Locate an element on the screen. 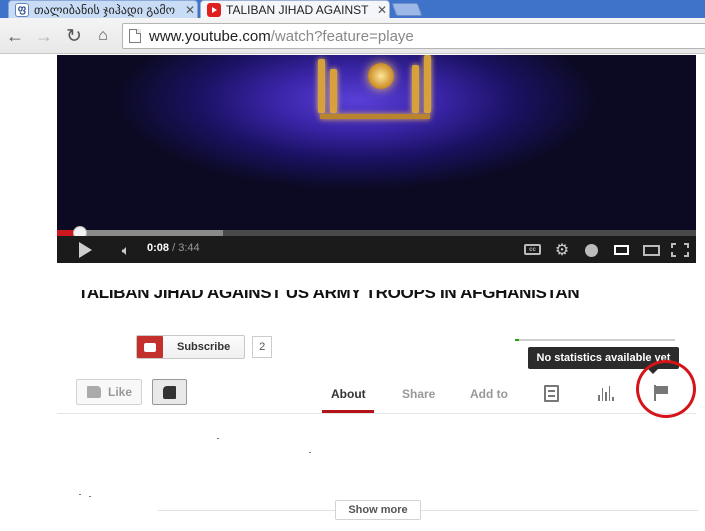 The height and width of the screenshot is (531, 705). duration: / 3:44 is located at coordinates (186, 248).